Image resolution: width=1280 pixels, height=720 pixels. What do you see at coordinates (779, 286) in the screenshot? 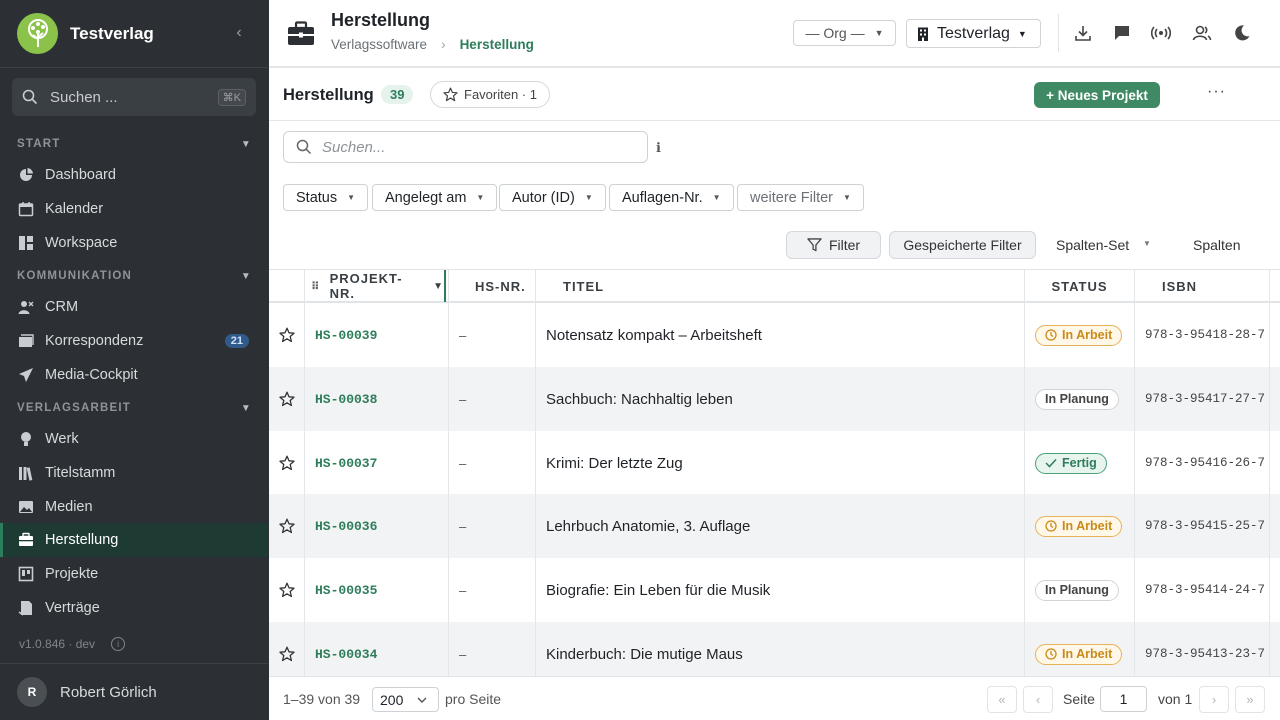
I see `column-header-titel: TITEL` at bounding box center [779, 286].